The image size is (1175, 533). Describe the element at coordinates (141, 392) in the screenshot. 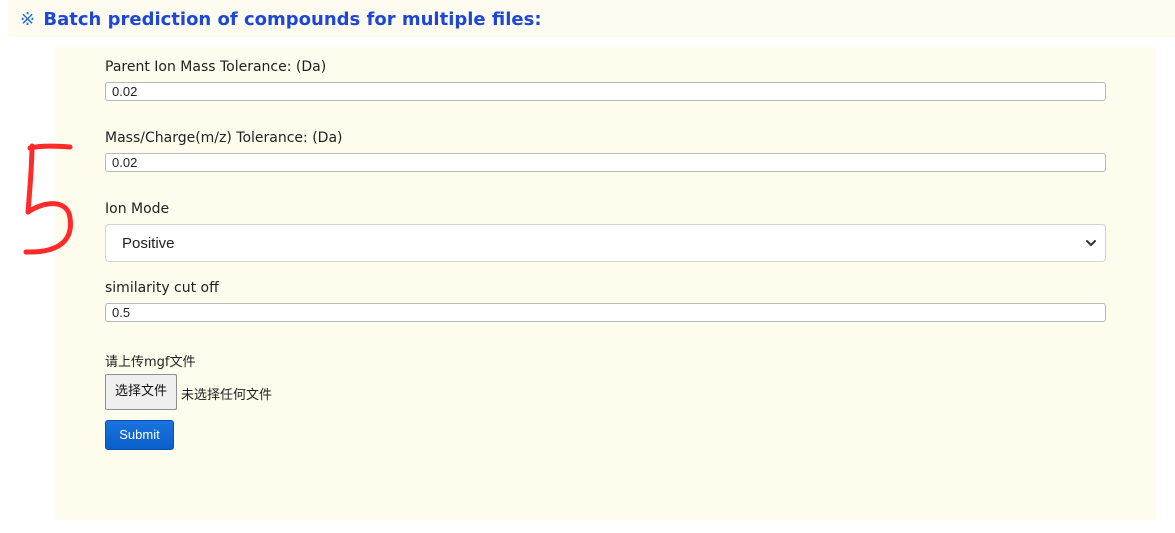

I see `choose-file-button: 选择文件` at that location.